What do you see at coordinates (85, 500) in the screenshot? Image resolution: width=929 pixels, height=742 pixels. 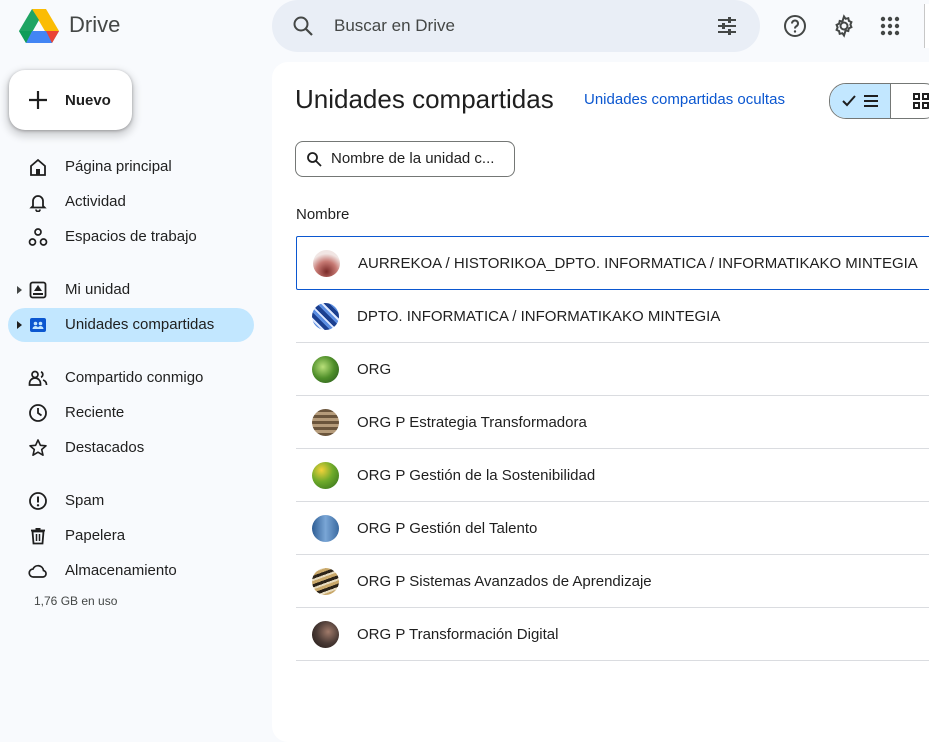 I see `sidebar-item-label: Spam` at bounding box center [85, 500].